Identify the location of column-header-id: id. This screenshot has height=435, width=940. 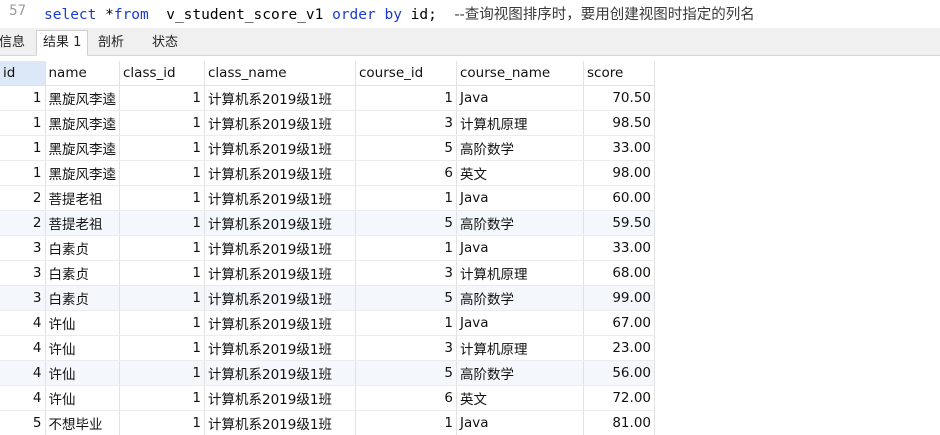
(23, 73).